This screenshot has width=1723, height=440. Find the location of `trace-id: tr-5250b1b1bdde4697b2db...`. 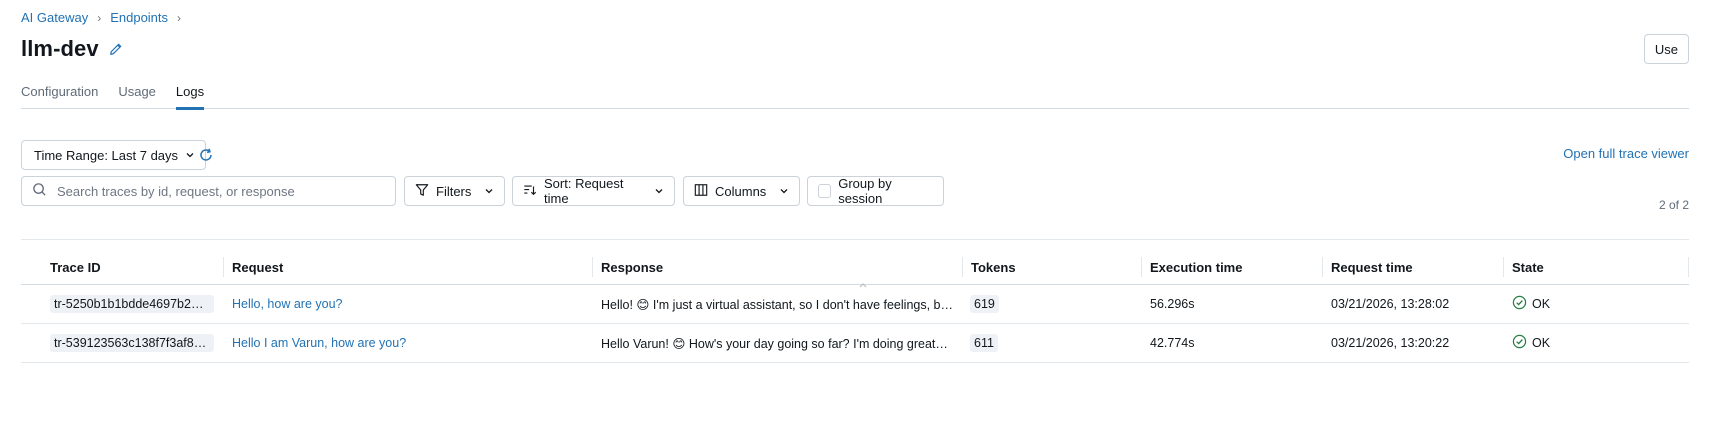

trace-id: tr-5250b1b1bdde4697b2db... is located at coordinates (132, 304).